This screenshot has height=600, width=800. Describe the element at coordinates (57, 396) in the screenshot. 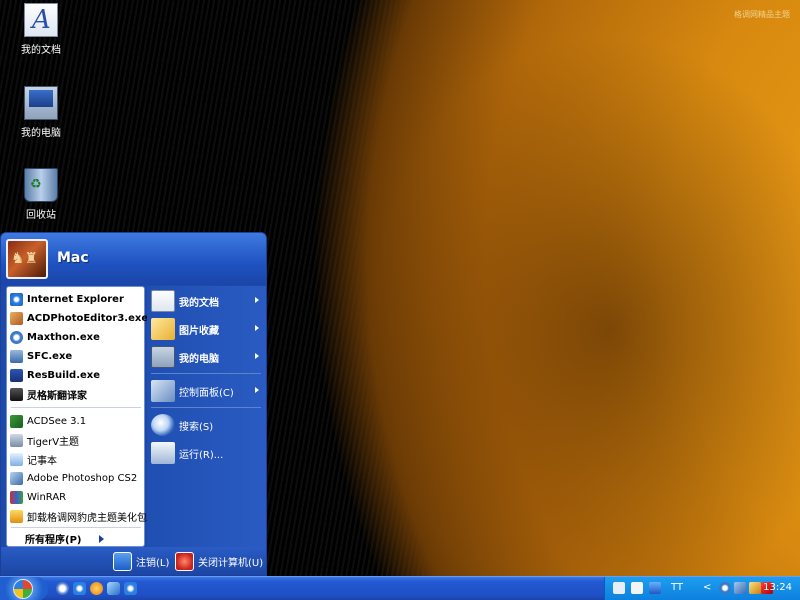

I see `pinned-item-label: 灵格斯翻译家` at that location.